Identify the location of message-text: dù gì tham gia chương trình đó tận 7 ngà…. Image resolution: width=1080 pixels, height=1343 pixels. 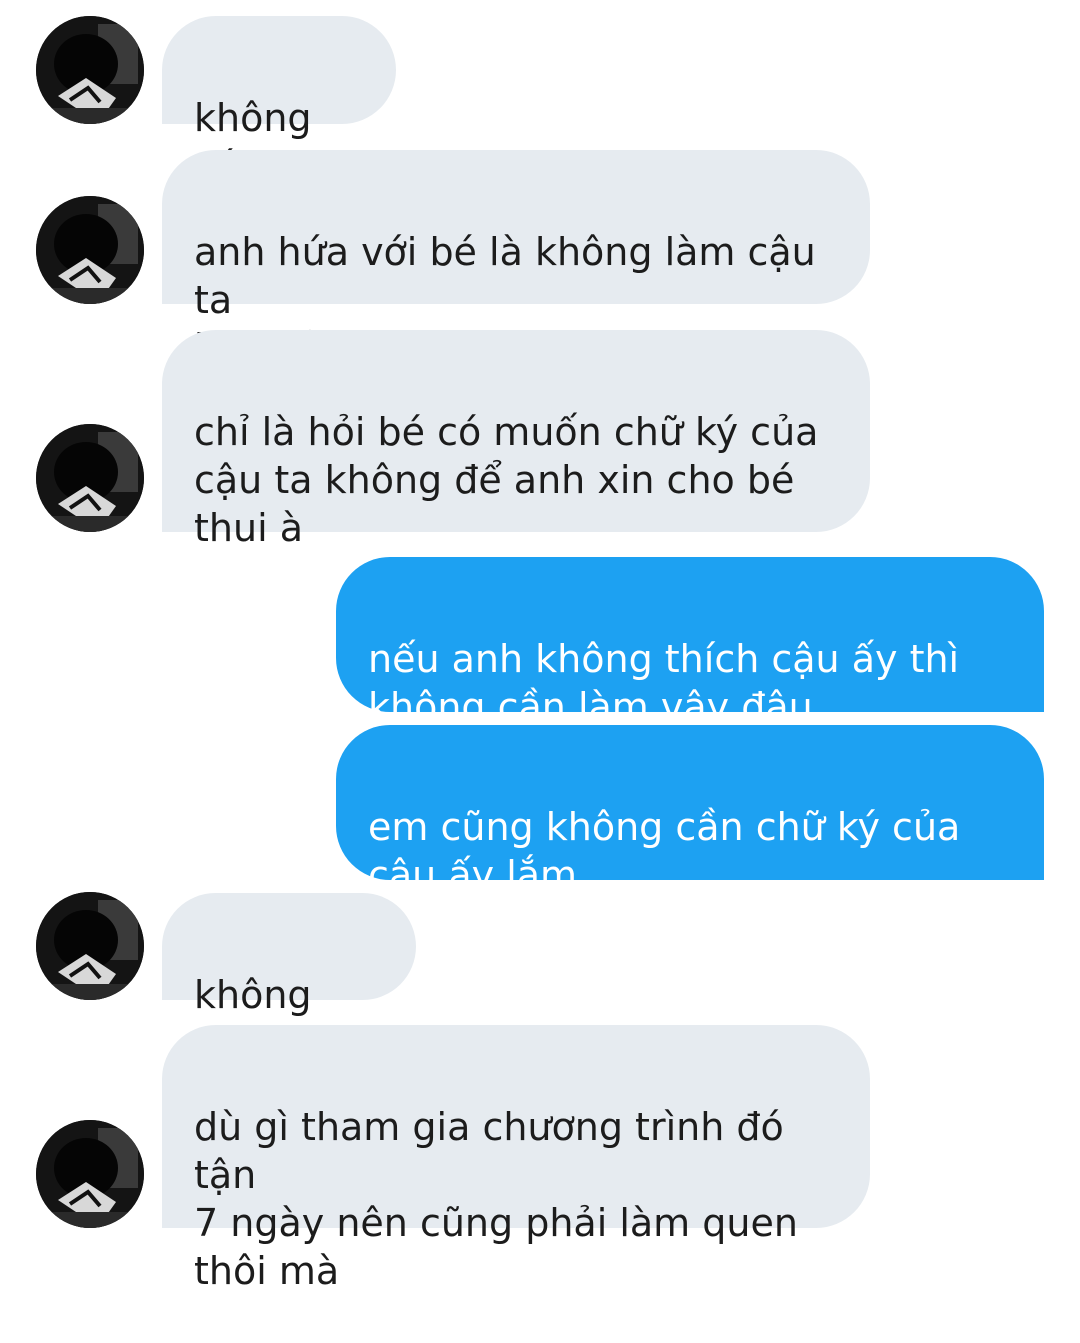
(496, 1199).